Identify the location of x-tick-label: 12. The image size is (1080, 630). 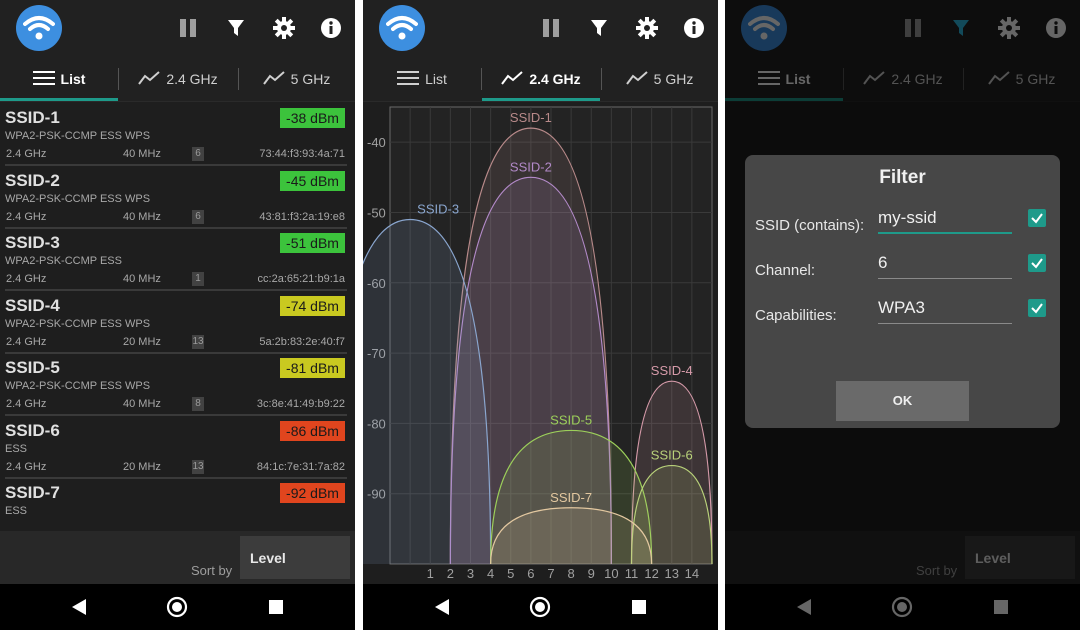
(651, 573).